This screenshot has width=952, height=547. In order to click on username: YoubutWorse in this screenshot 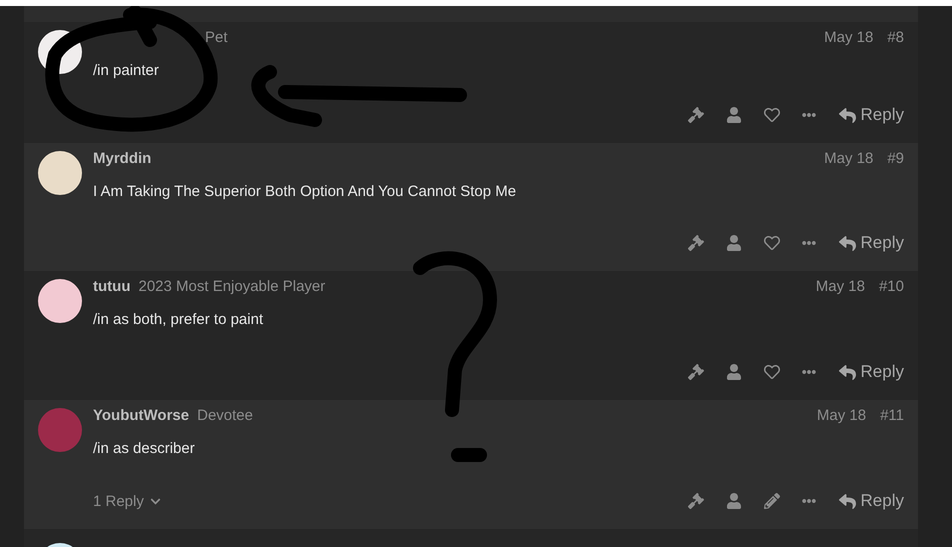, I will do `click(141, 415)`.